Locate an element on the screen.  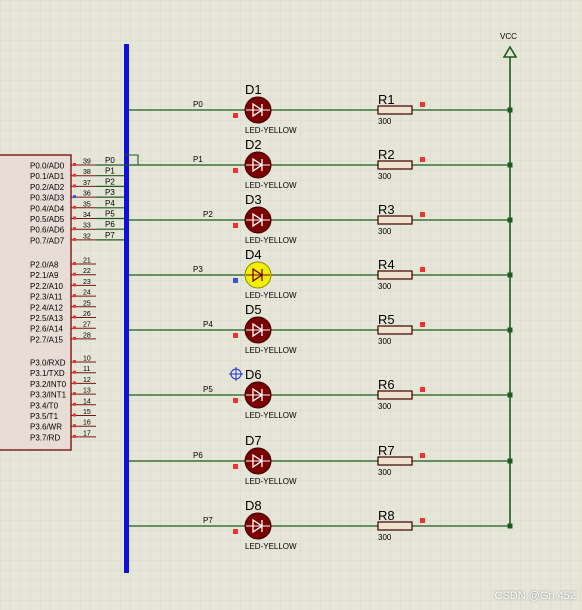
led-designator: D4 is located at coordinates (253, 254).